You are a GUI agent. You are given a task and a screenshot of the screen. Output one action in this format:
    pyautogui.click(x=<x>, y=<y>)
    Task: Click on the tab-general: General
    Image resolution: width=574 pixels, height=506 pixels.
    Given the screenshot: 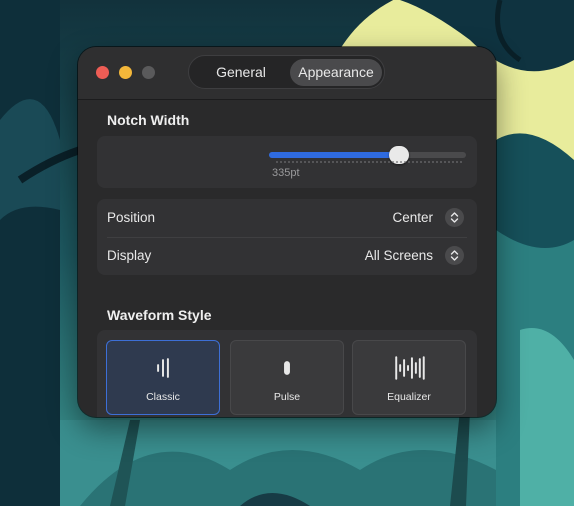 What is the action you would take?
    pyautogui.click(x=241, y=72)
    